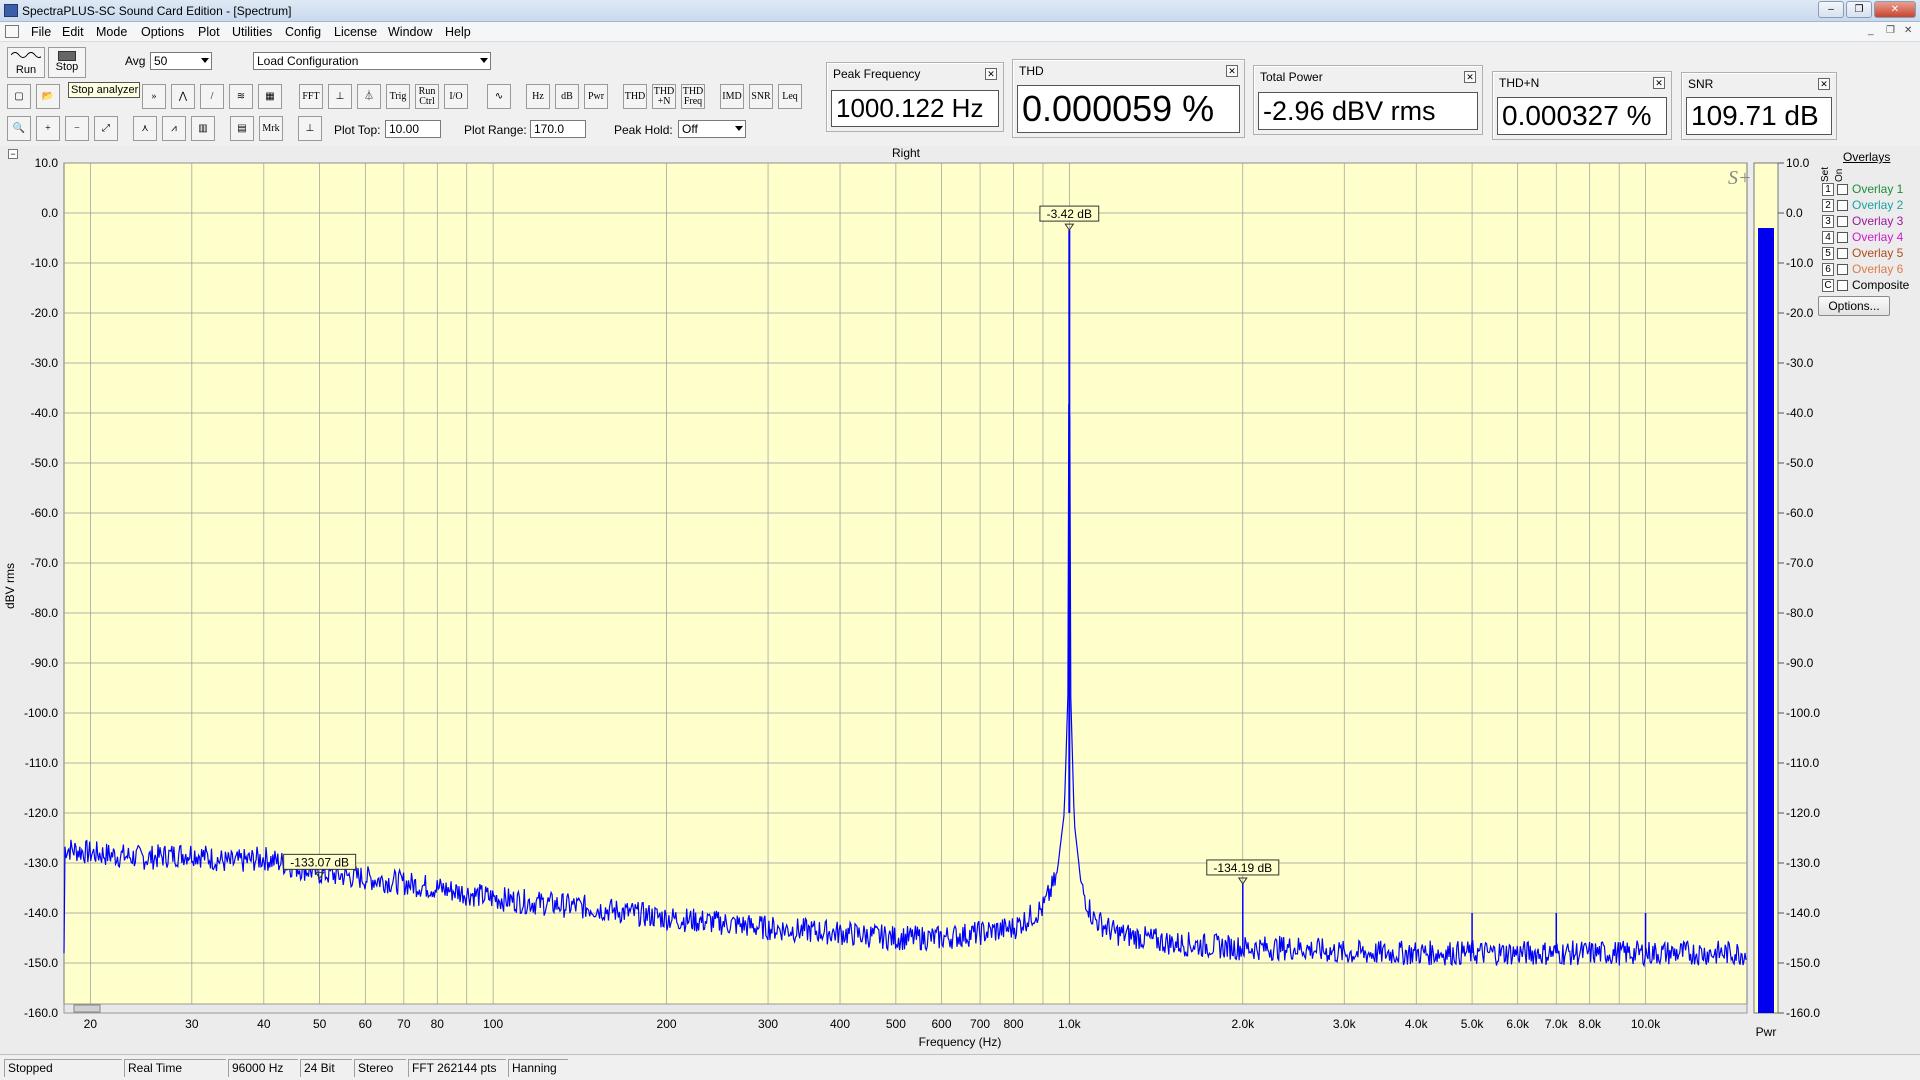  Describe the element at coordinates (63, 1068) in the screenshot. I see `status-state: Stopped` at that location.